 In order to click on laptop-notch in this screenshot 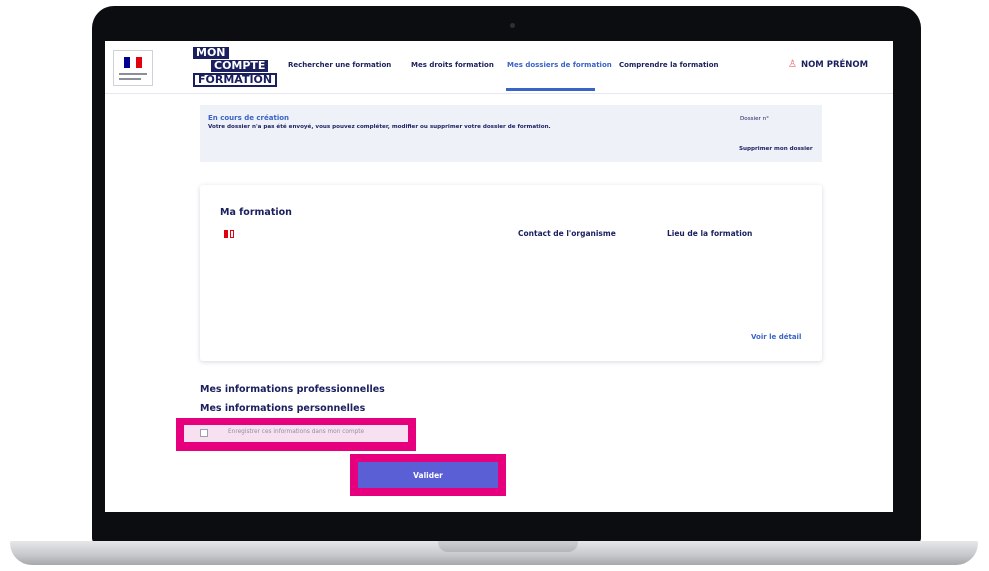, I will do `click(508, 546)`.